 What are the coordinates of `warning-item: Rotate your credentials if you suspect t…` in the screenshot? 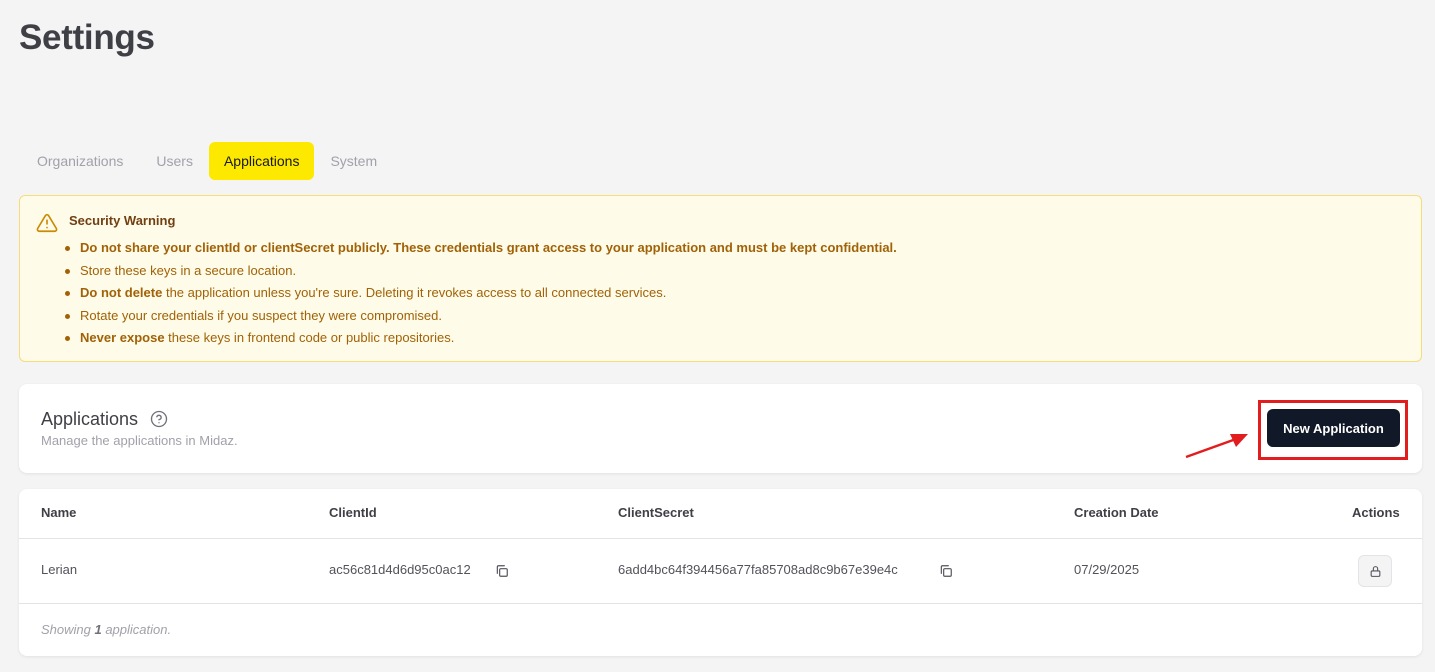 It's located at (481, 316).